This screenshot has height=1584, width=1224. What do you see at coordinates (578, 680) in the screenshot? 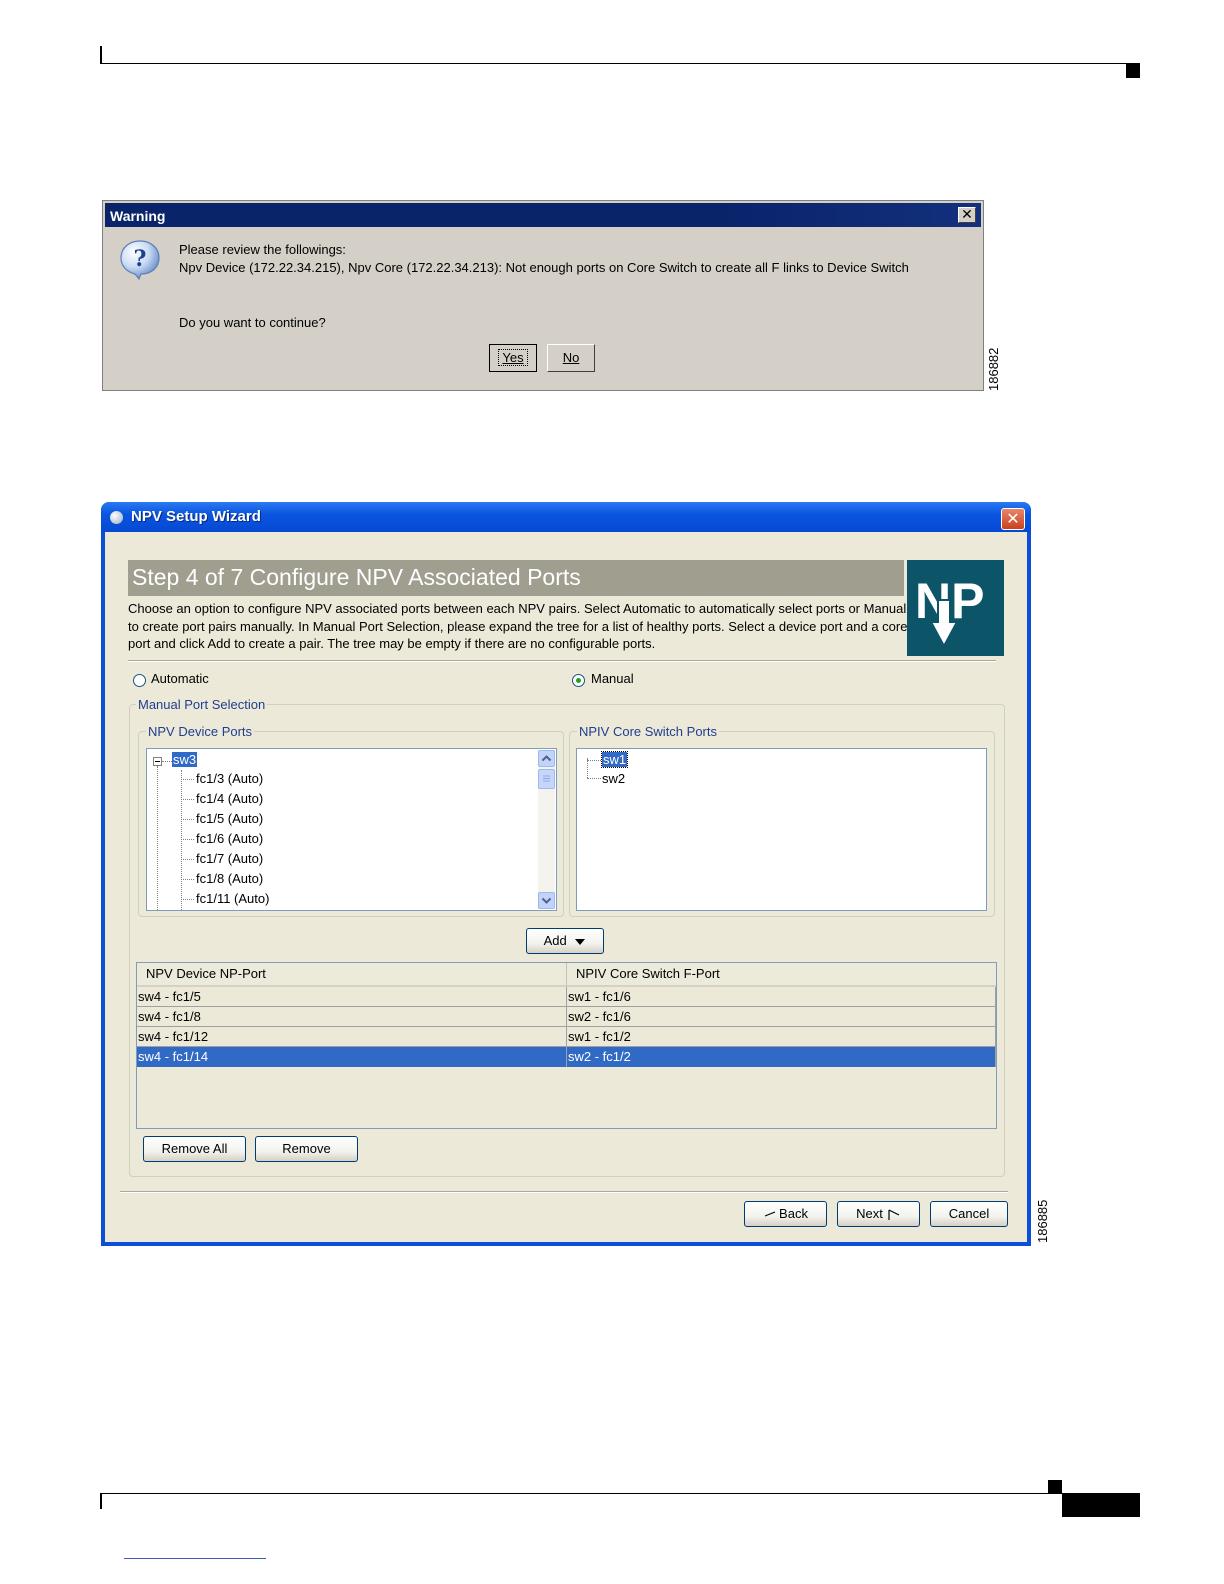
I see `manual-radio` at bounding box center [578, 680].